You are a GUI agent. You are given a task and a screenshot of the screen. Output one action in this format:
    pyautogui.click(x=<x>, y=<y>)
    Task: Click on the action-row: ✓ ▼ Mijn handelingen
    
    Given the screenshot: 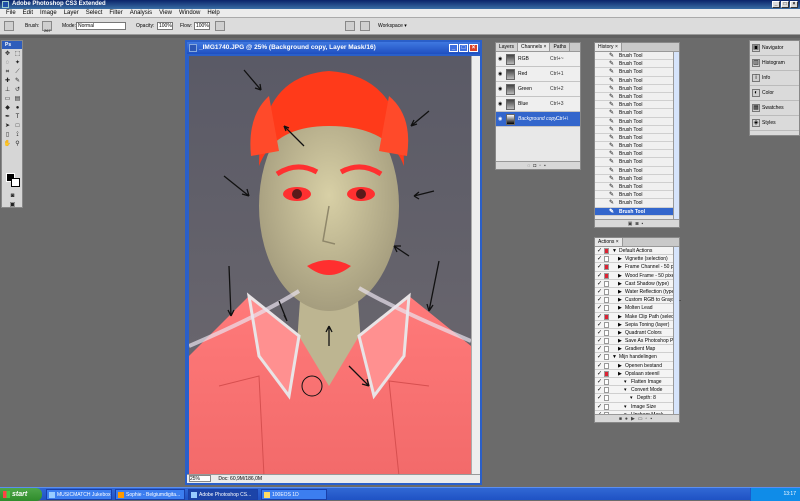 What is the action you would take?
    pyautogui.click(x=637, y=357)
    